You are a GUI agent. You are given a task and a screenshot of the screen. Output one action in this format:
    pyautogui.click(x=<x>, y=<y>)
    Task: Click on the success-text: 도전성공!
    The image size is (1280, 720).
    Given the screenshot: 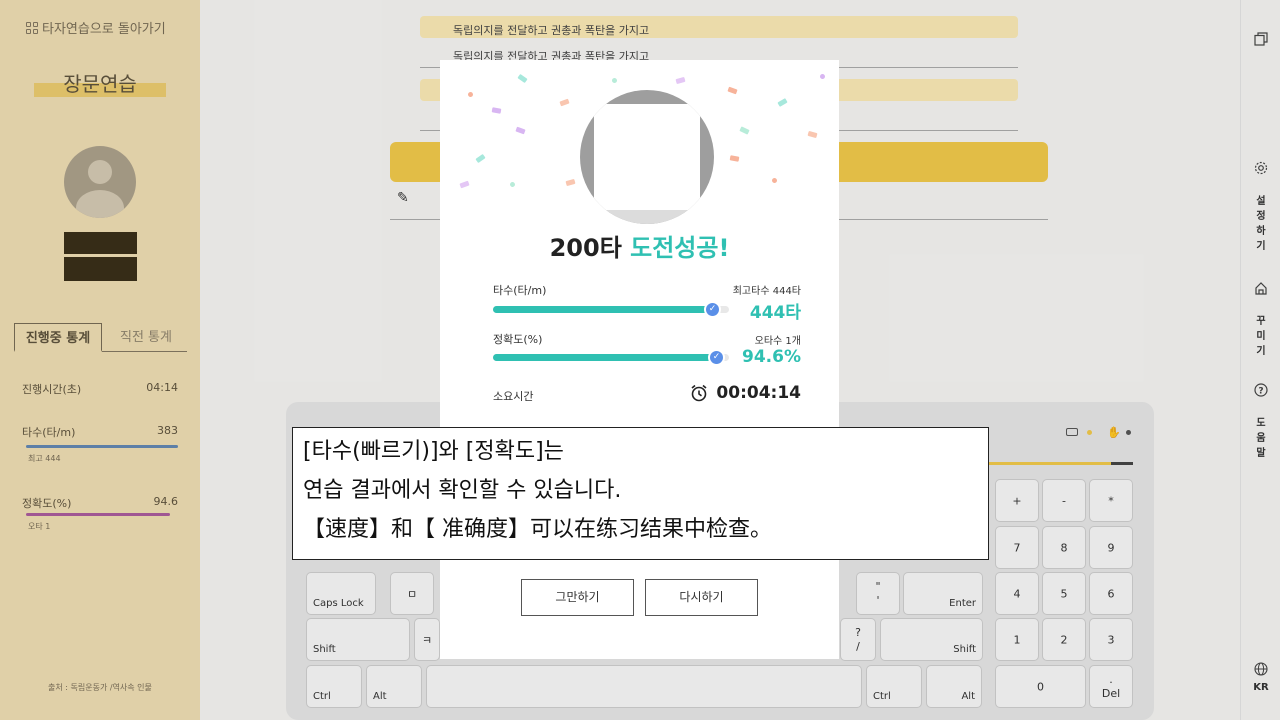 What is the action you would take?
    pyautogui.click(x=680, y=248)
    